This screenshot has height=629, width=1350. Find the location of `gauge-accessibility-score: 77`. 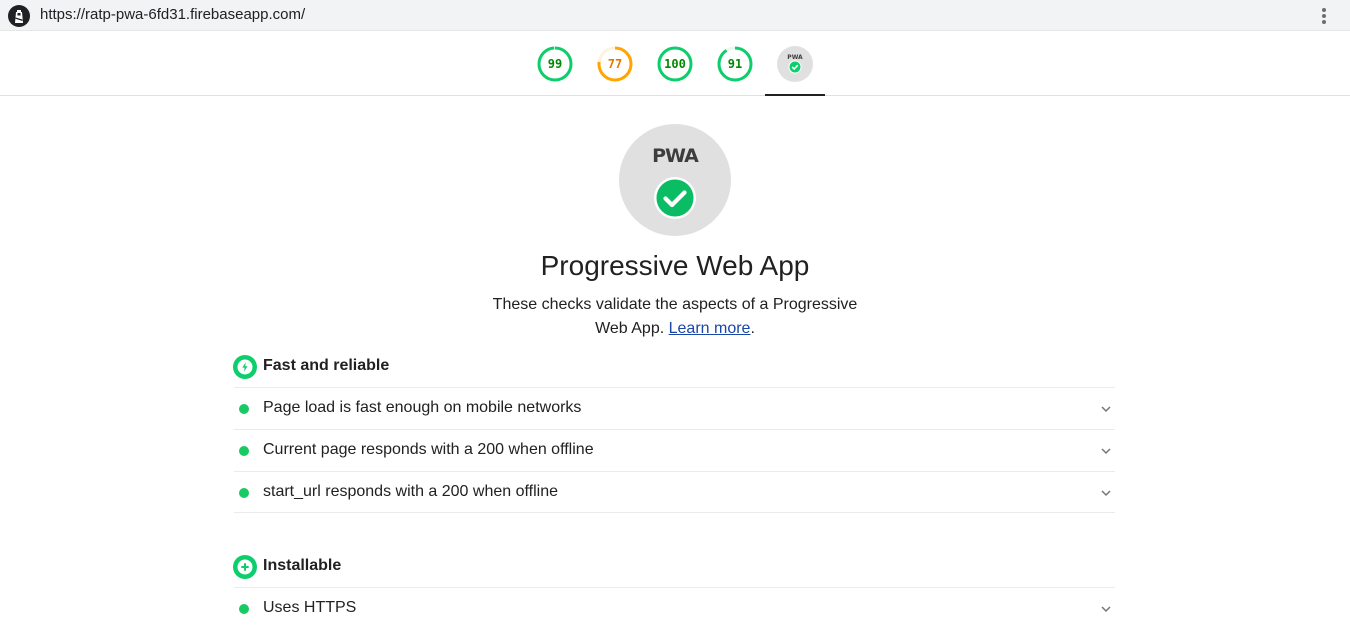

gauge-accessibility-score: 77 is located at coordinates (615, 64).